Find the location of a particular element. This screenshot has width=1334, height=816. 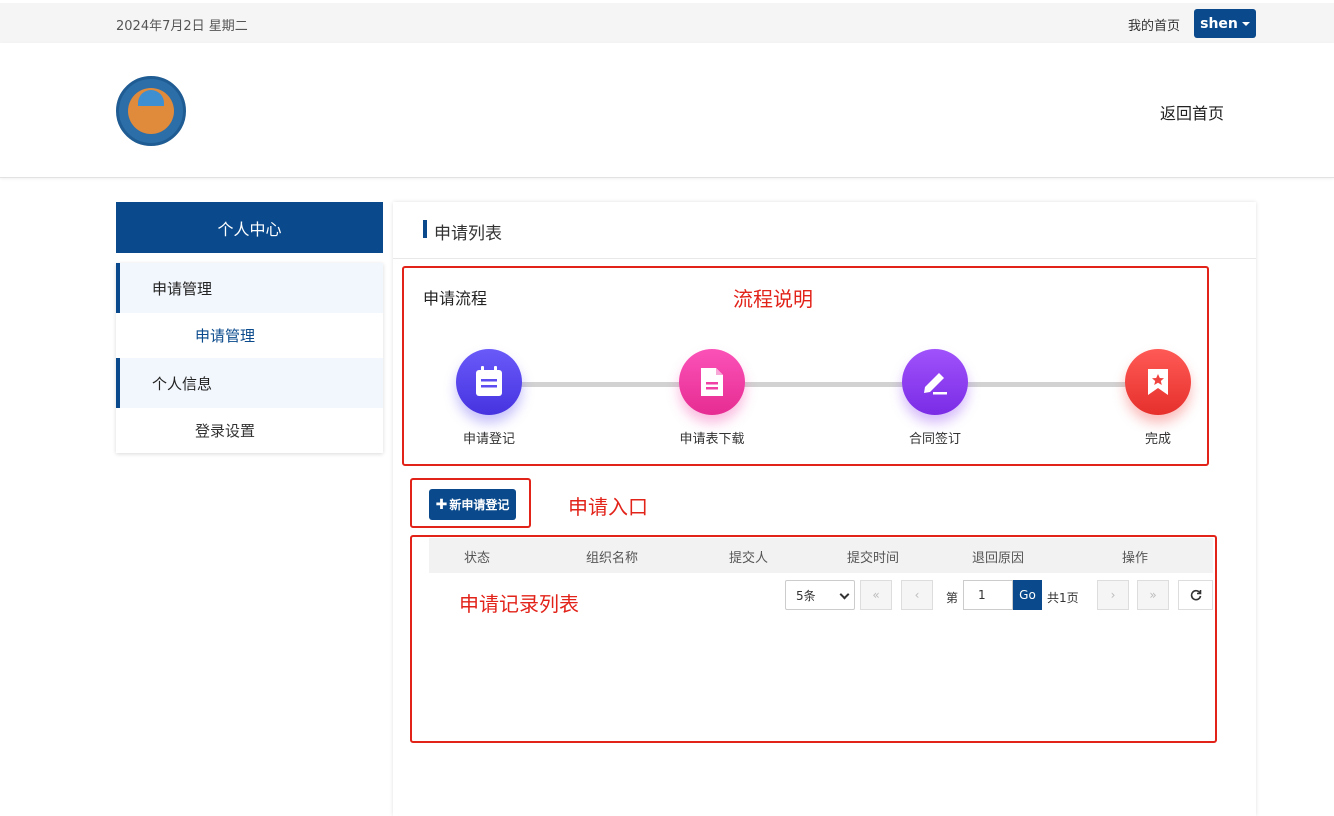

sidebar-menu: 申请管理 申请管理 个人信息 登录设置 is located at coordinates (249, 358).